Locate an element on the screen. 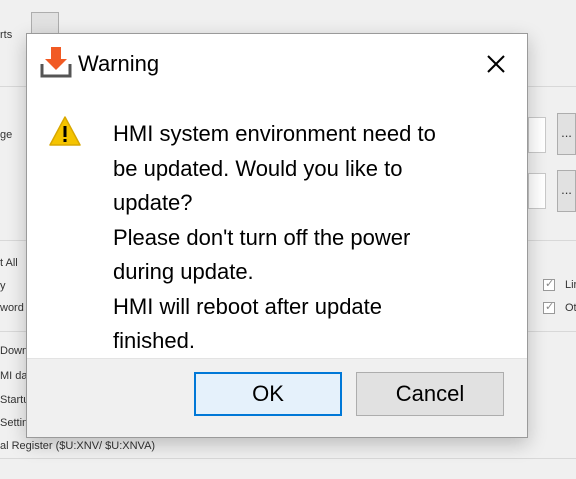  warning-triangle-icon is located at coordinates (65, 131).